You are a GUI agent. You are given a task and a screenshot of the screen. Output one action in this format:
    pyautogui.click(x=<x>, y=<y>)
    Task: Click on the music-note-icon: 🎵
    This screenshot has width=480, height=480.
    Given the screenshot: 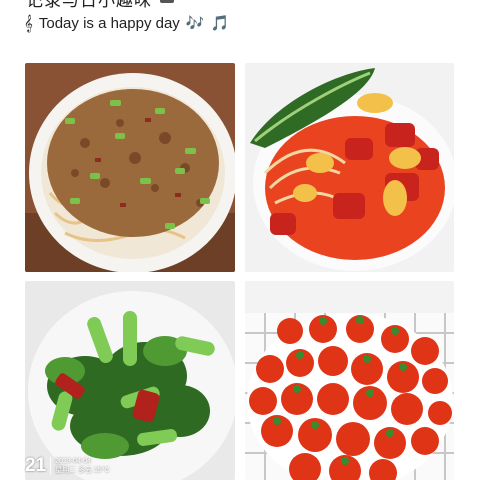 What is the action you would take?
    pyautogui.click(x=220, y=23)
    